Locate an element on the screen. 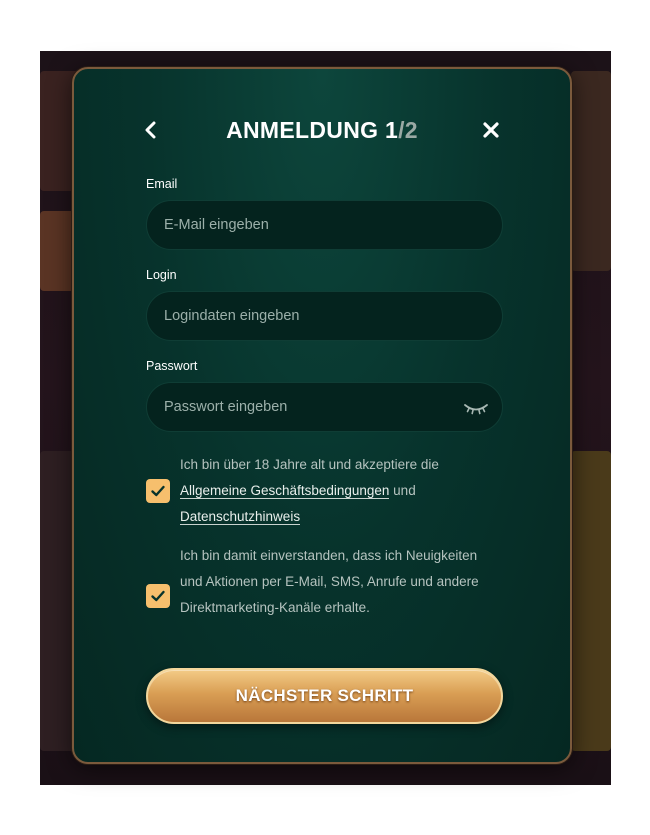 The image size is (650, 835). terms-link: Allgemeine Geschäftsbedingungen is located at coordinates (285, 491).